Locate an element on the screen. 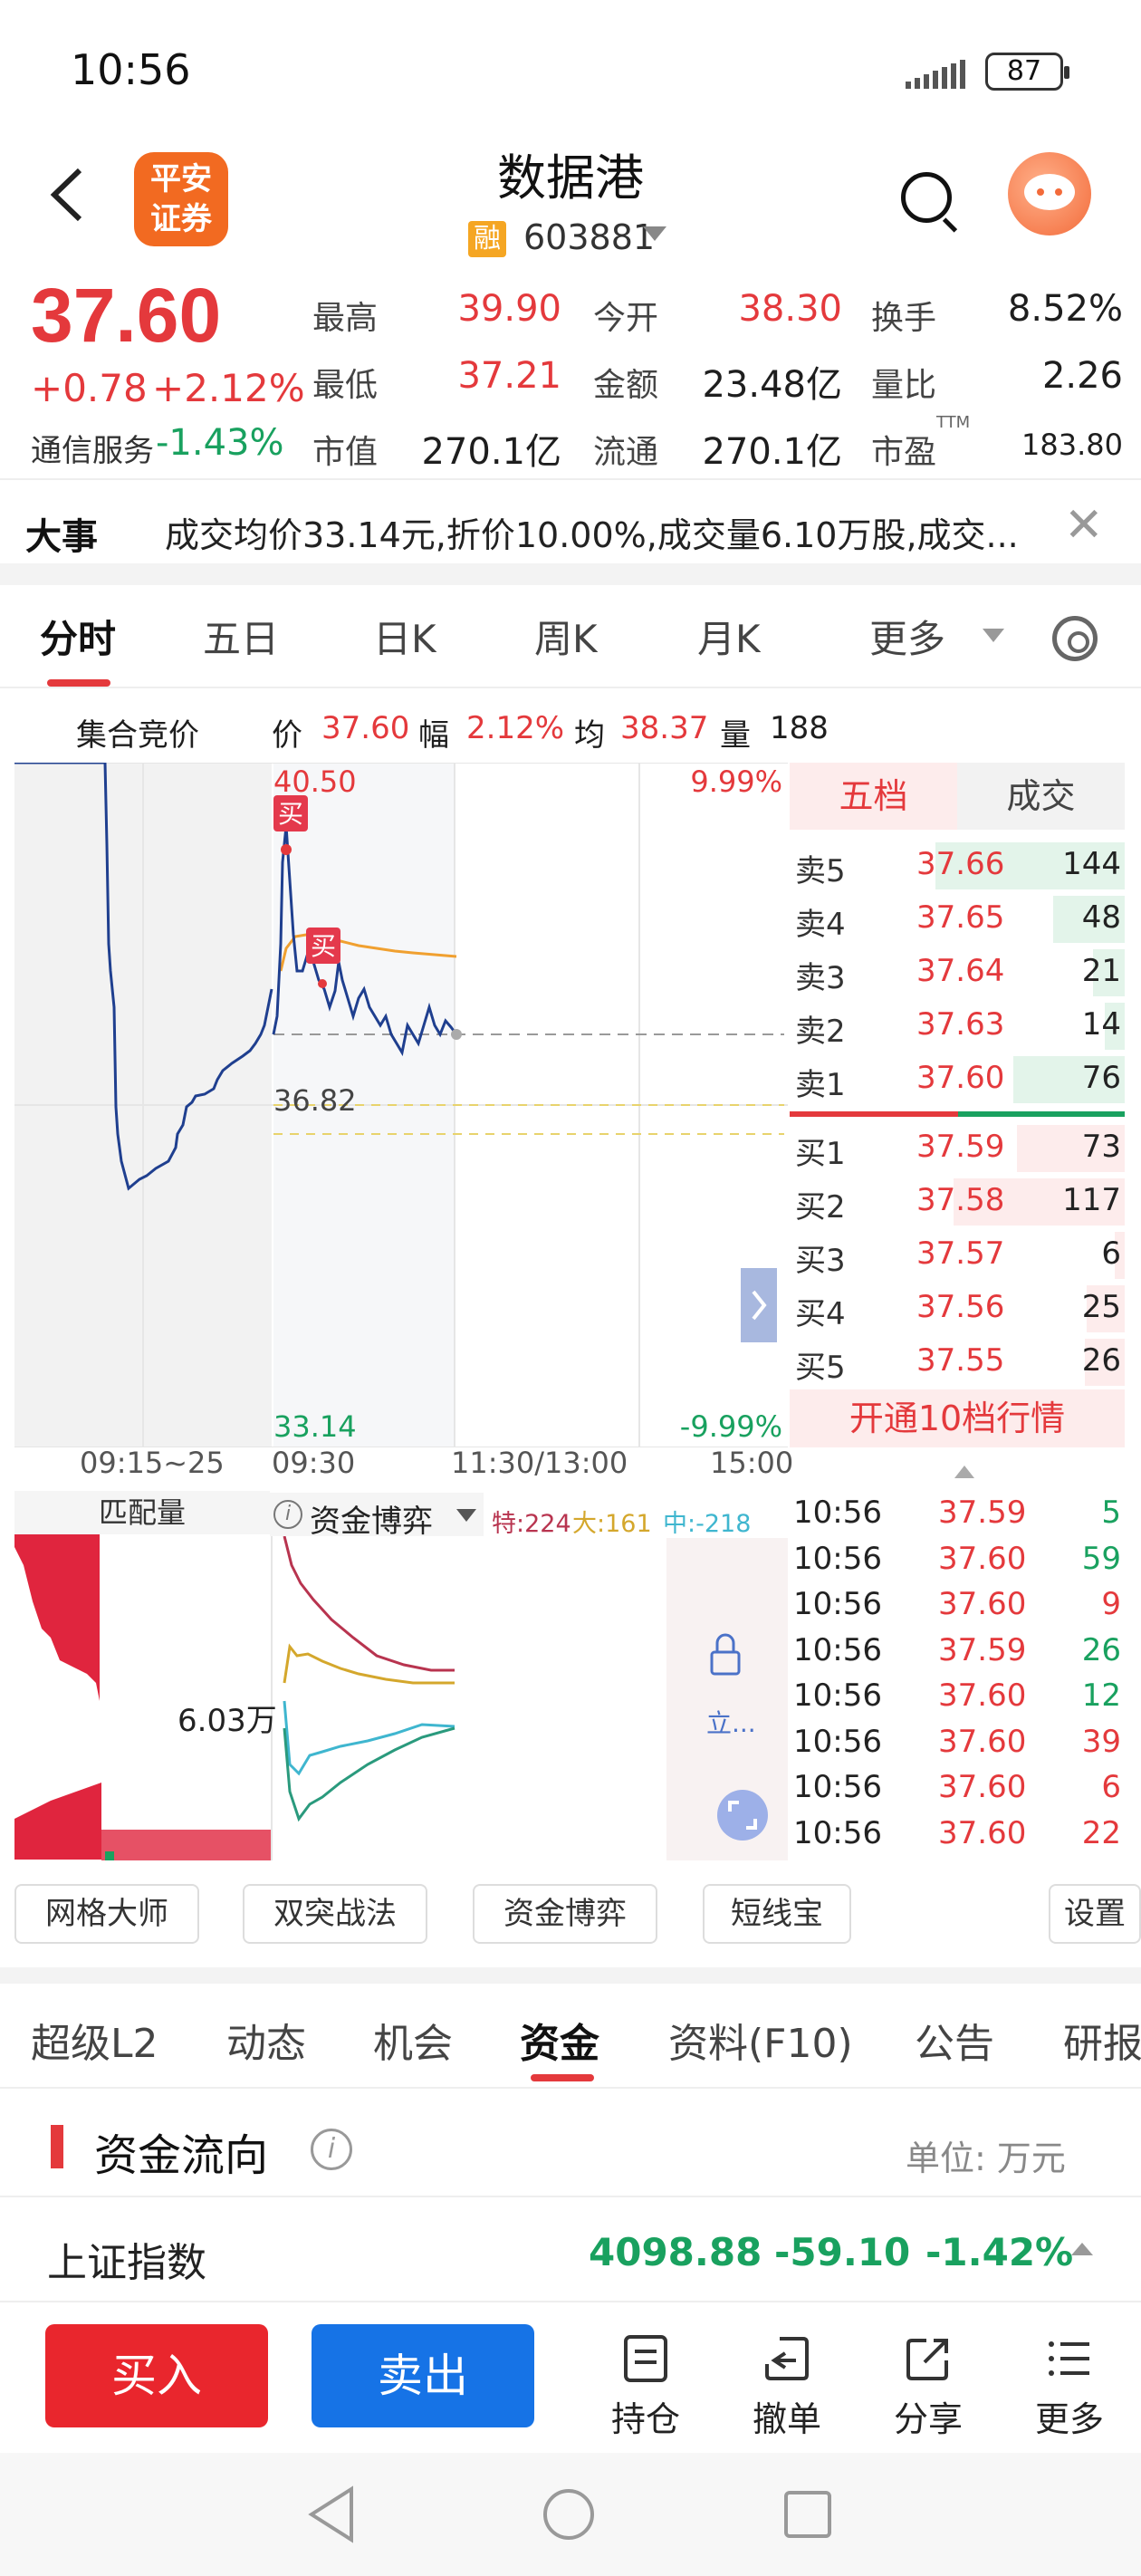 This screenshot has width=1141, height=2576. level-price: 37.57 is located at coordinates (961, 1253).